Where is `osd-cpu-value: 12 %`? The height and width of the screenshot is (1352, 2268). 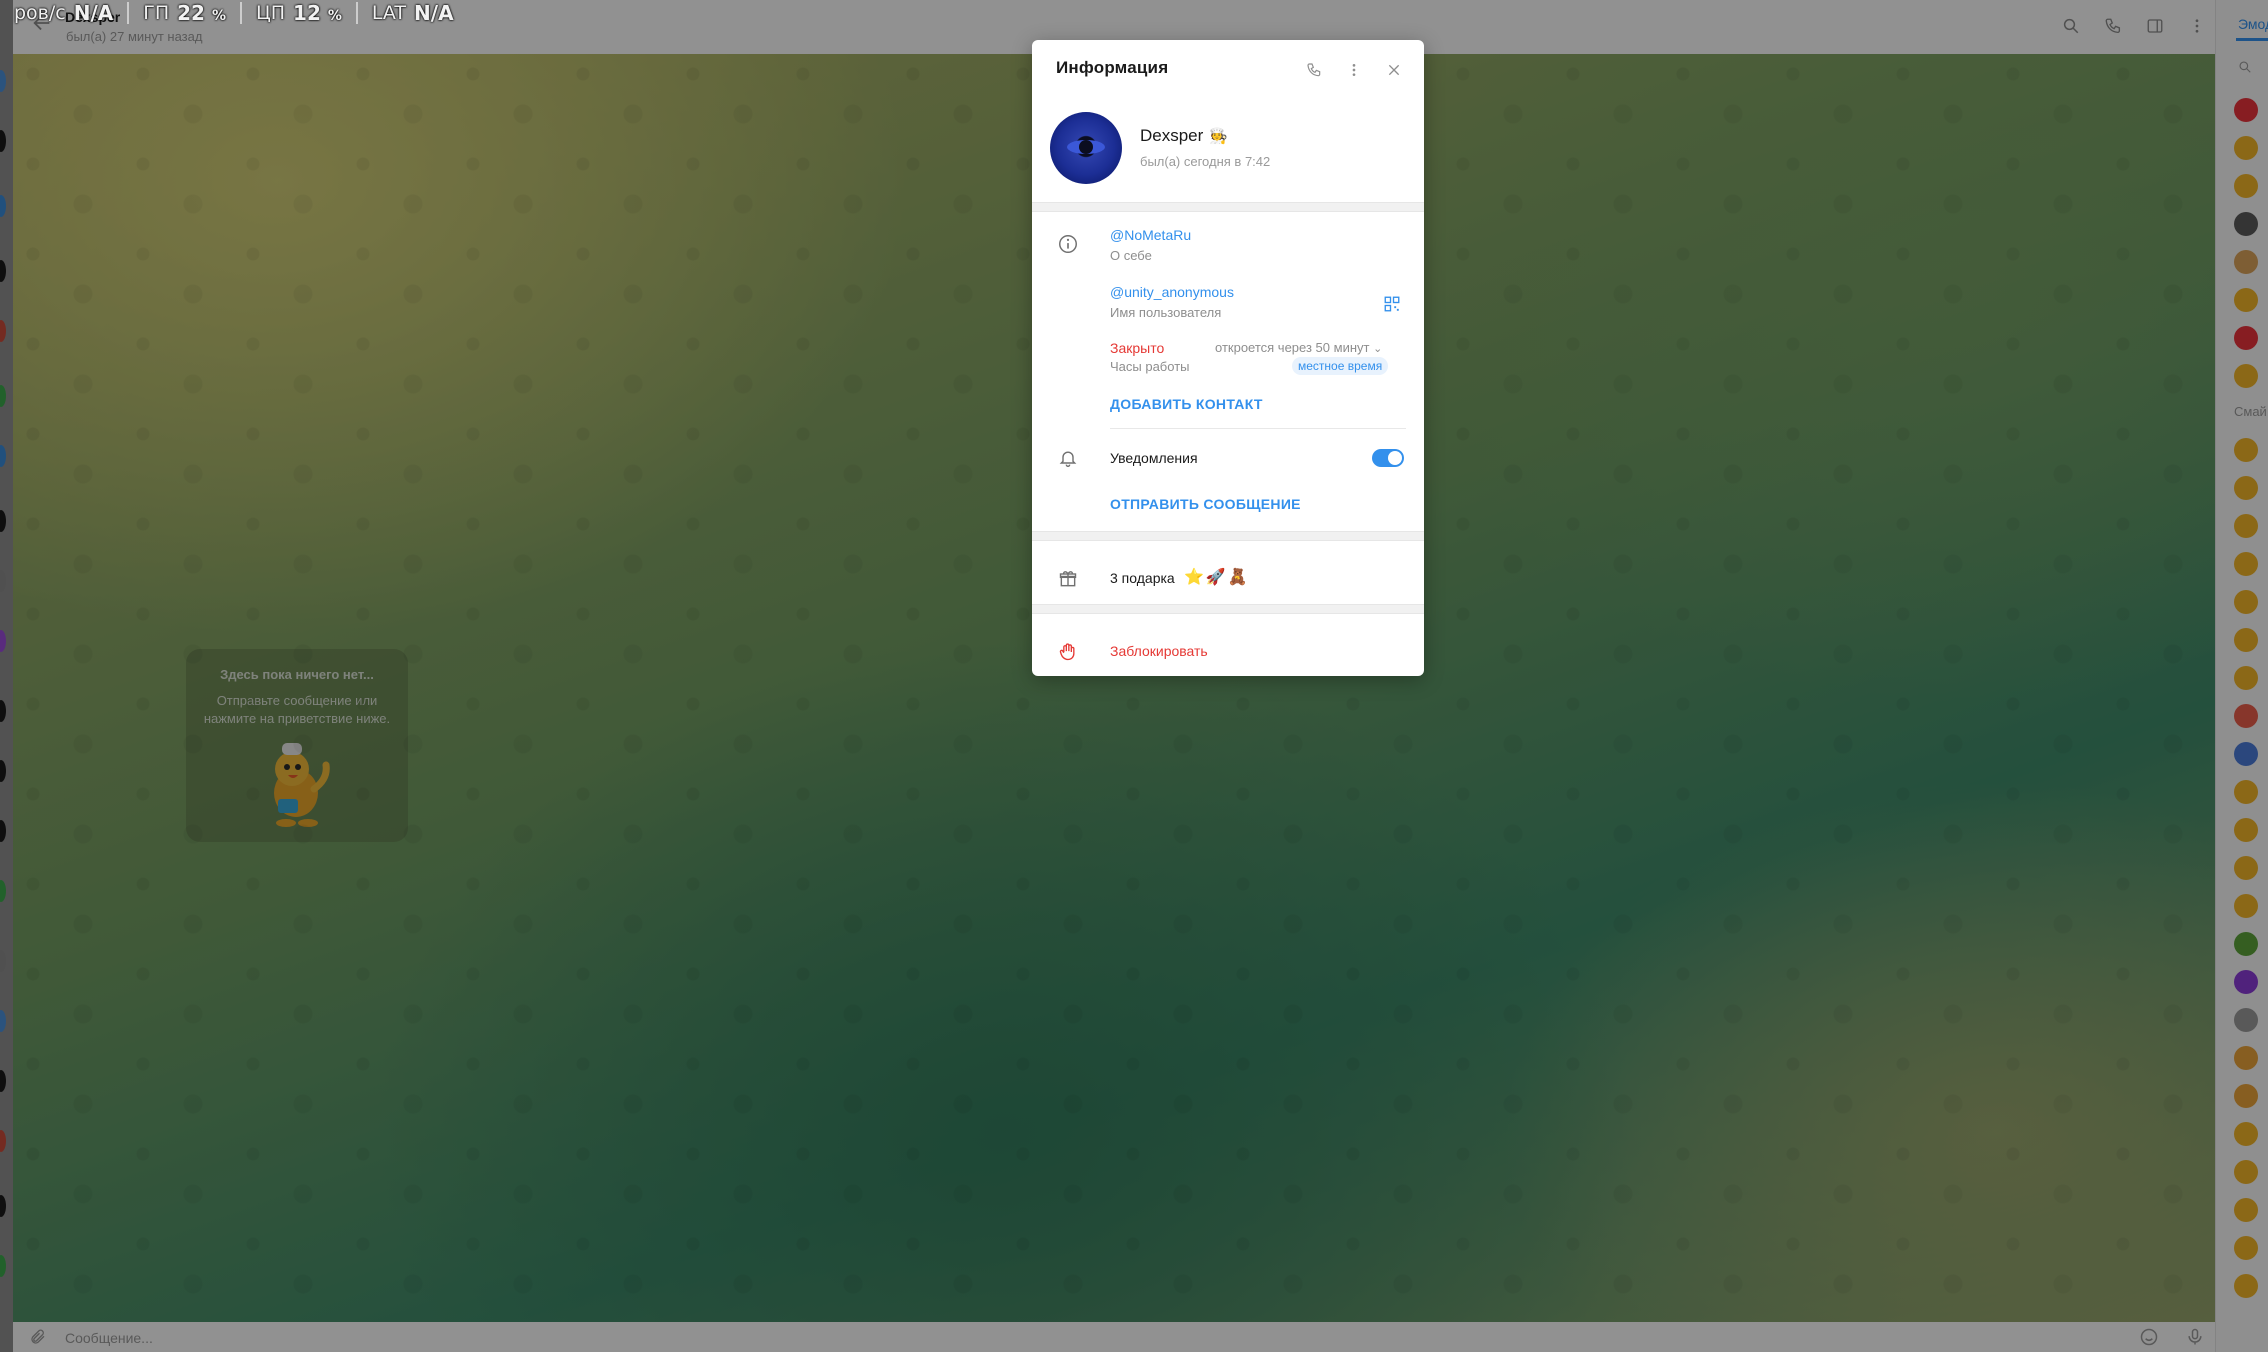
osd-cpu-value: 12 % is located at coordinates (317, 13).